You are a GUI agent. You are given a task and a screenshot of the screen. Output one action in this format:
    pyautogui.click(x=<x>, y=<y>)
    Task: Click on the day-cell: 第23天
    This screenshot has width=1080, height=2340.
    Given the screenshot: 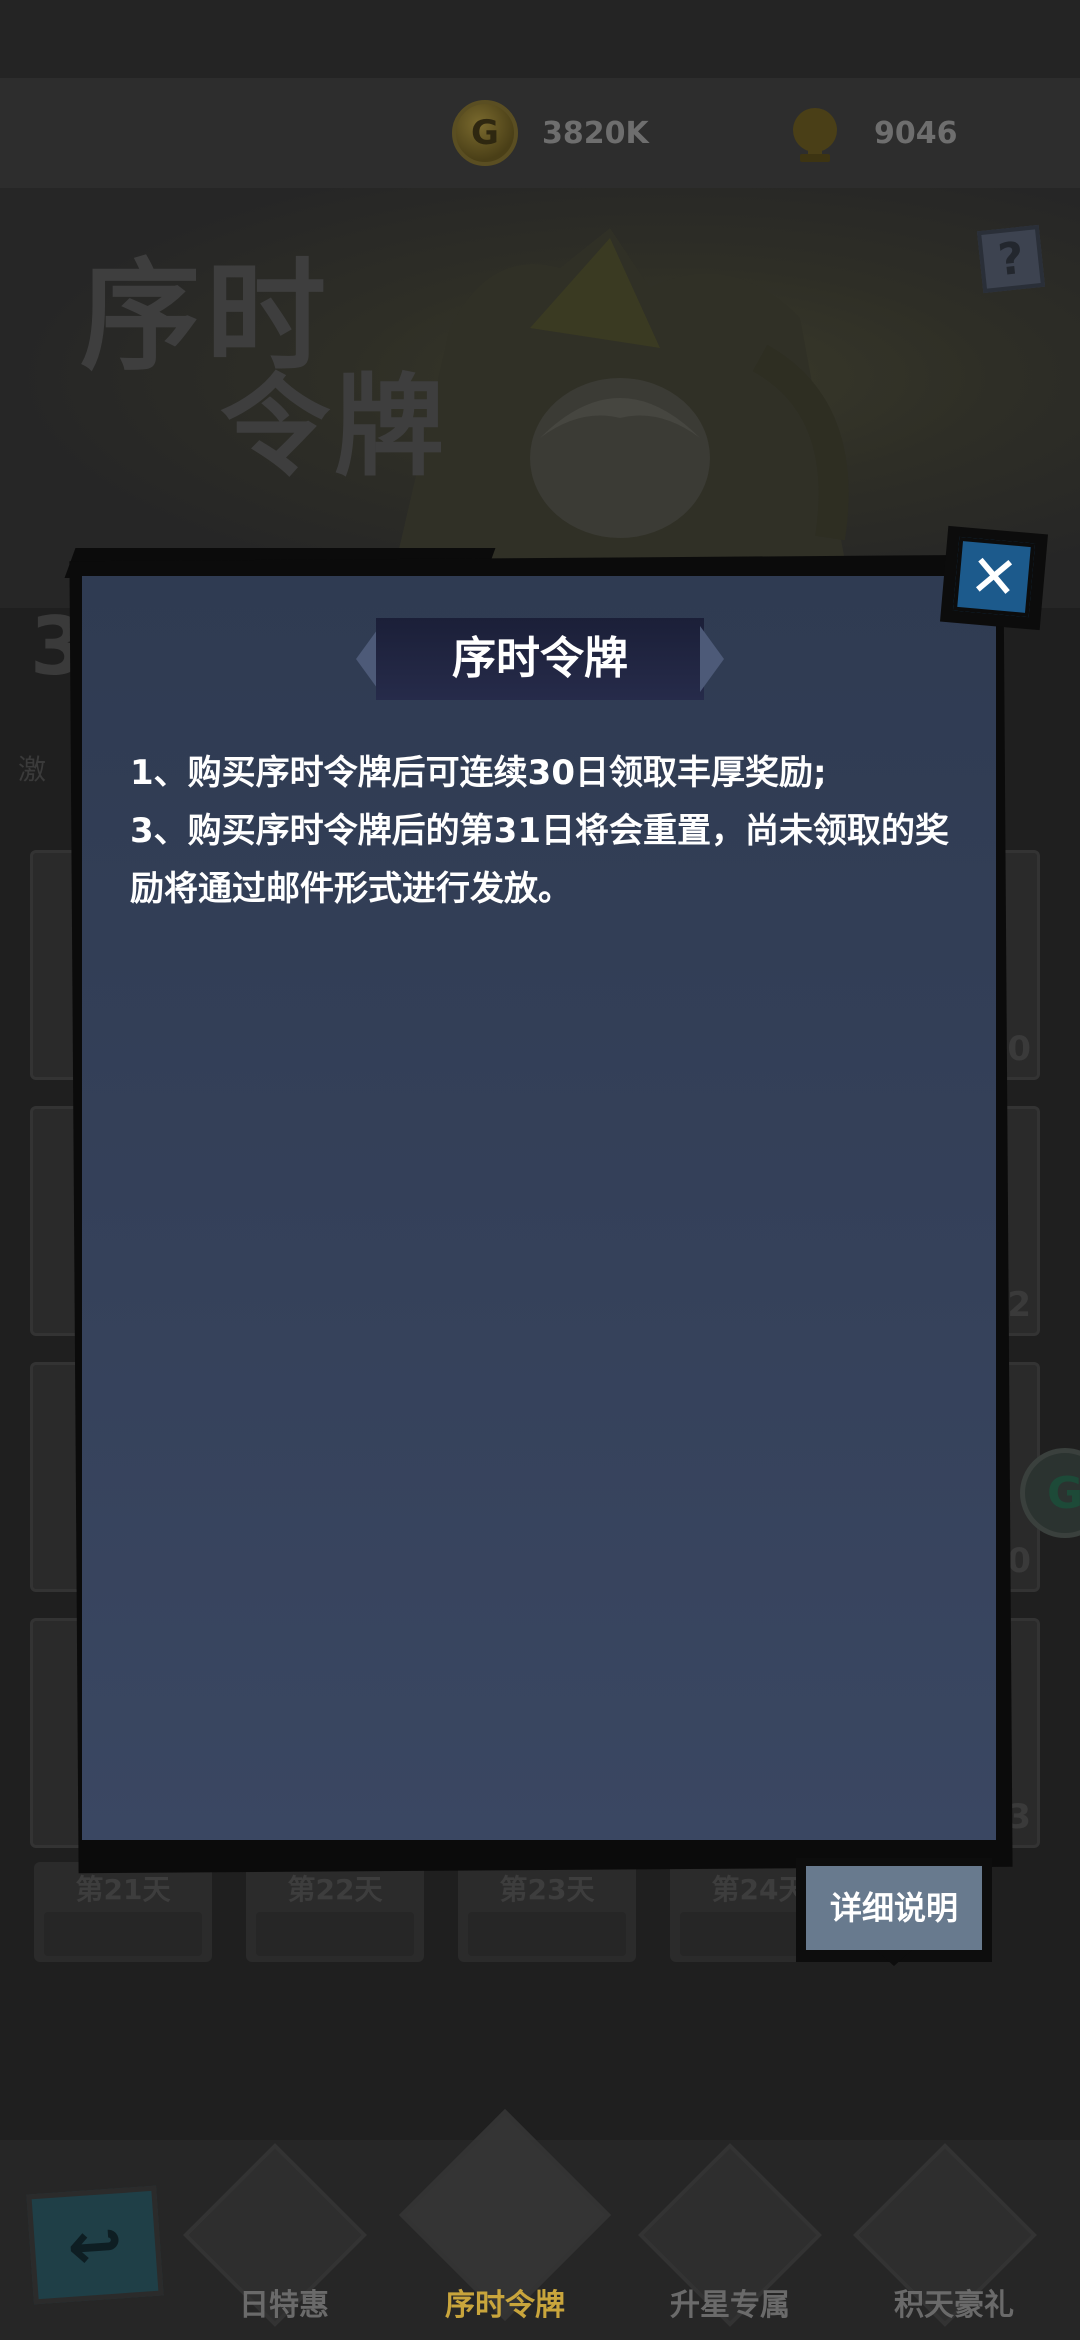 What is the action you would take?
    pyautogui.click(x=547, y=1912)
    